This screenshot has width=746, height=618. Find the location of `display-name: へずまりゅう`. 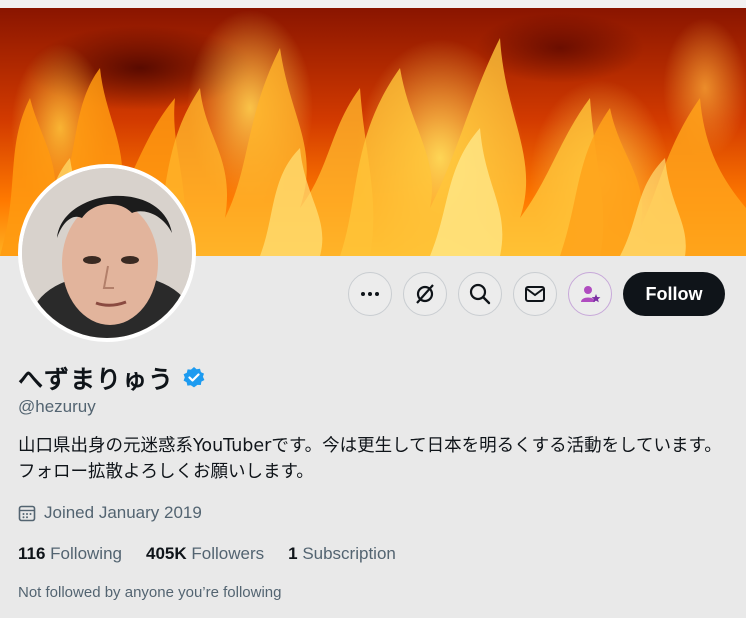

display-name: へずまりゅう is located at coordinates (96, 379).